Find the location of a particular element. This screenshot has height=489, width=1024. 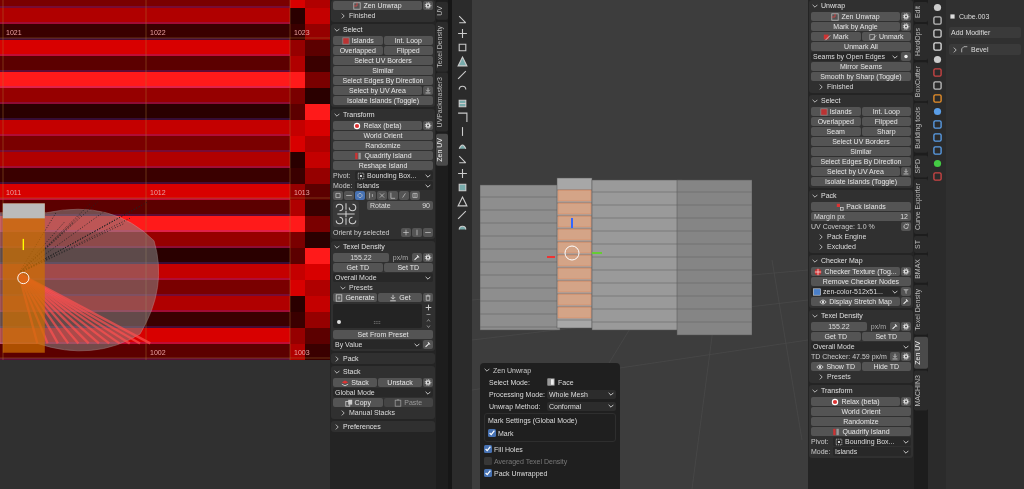

bevel-icon is located at coordinates (964, 49).